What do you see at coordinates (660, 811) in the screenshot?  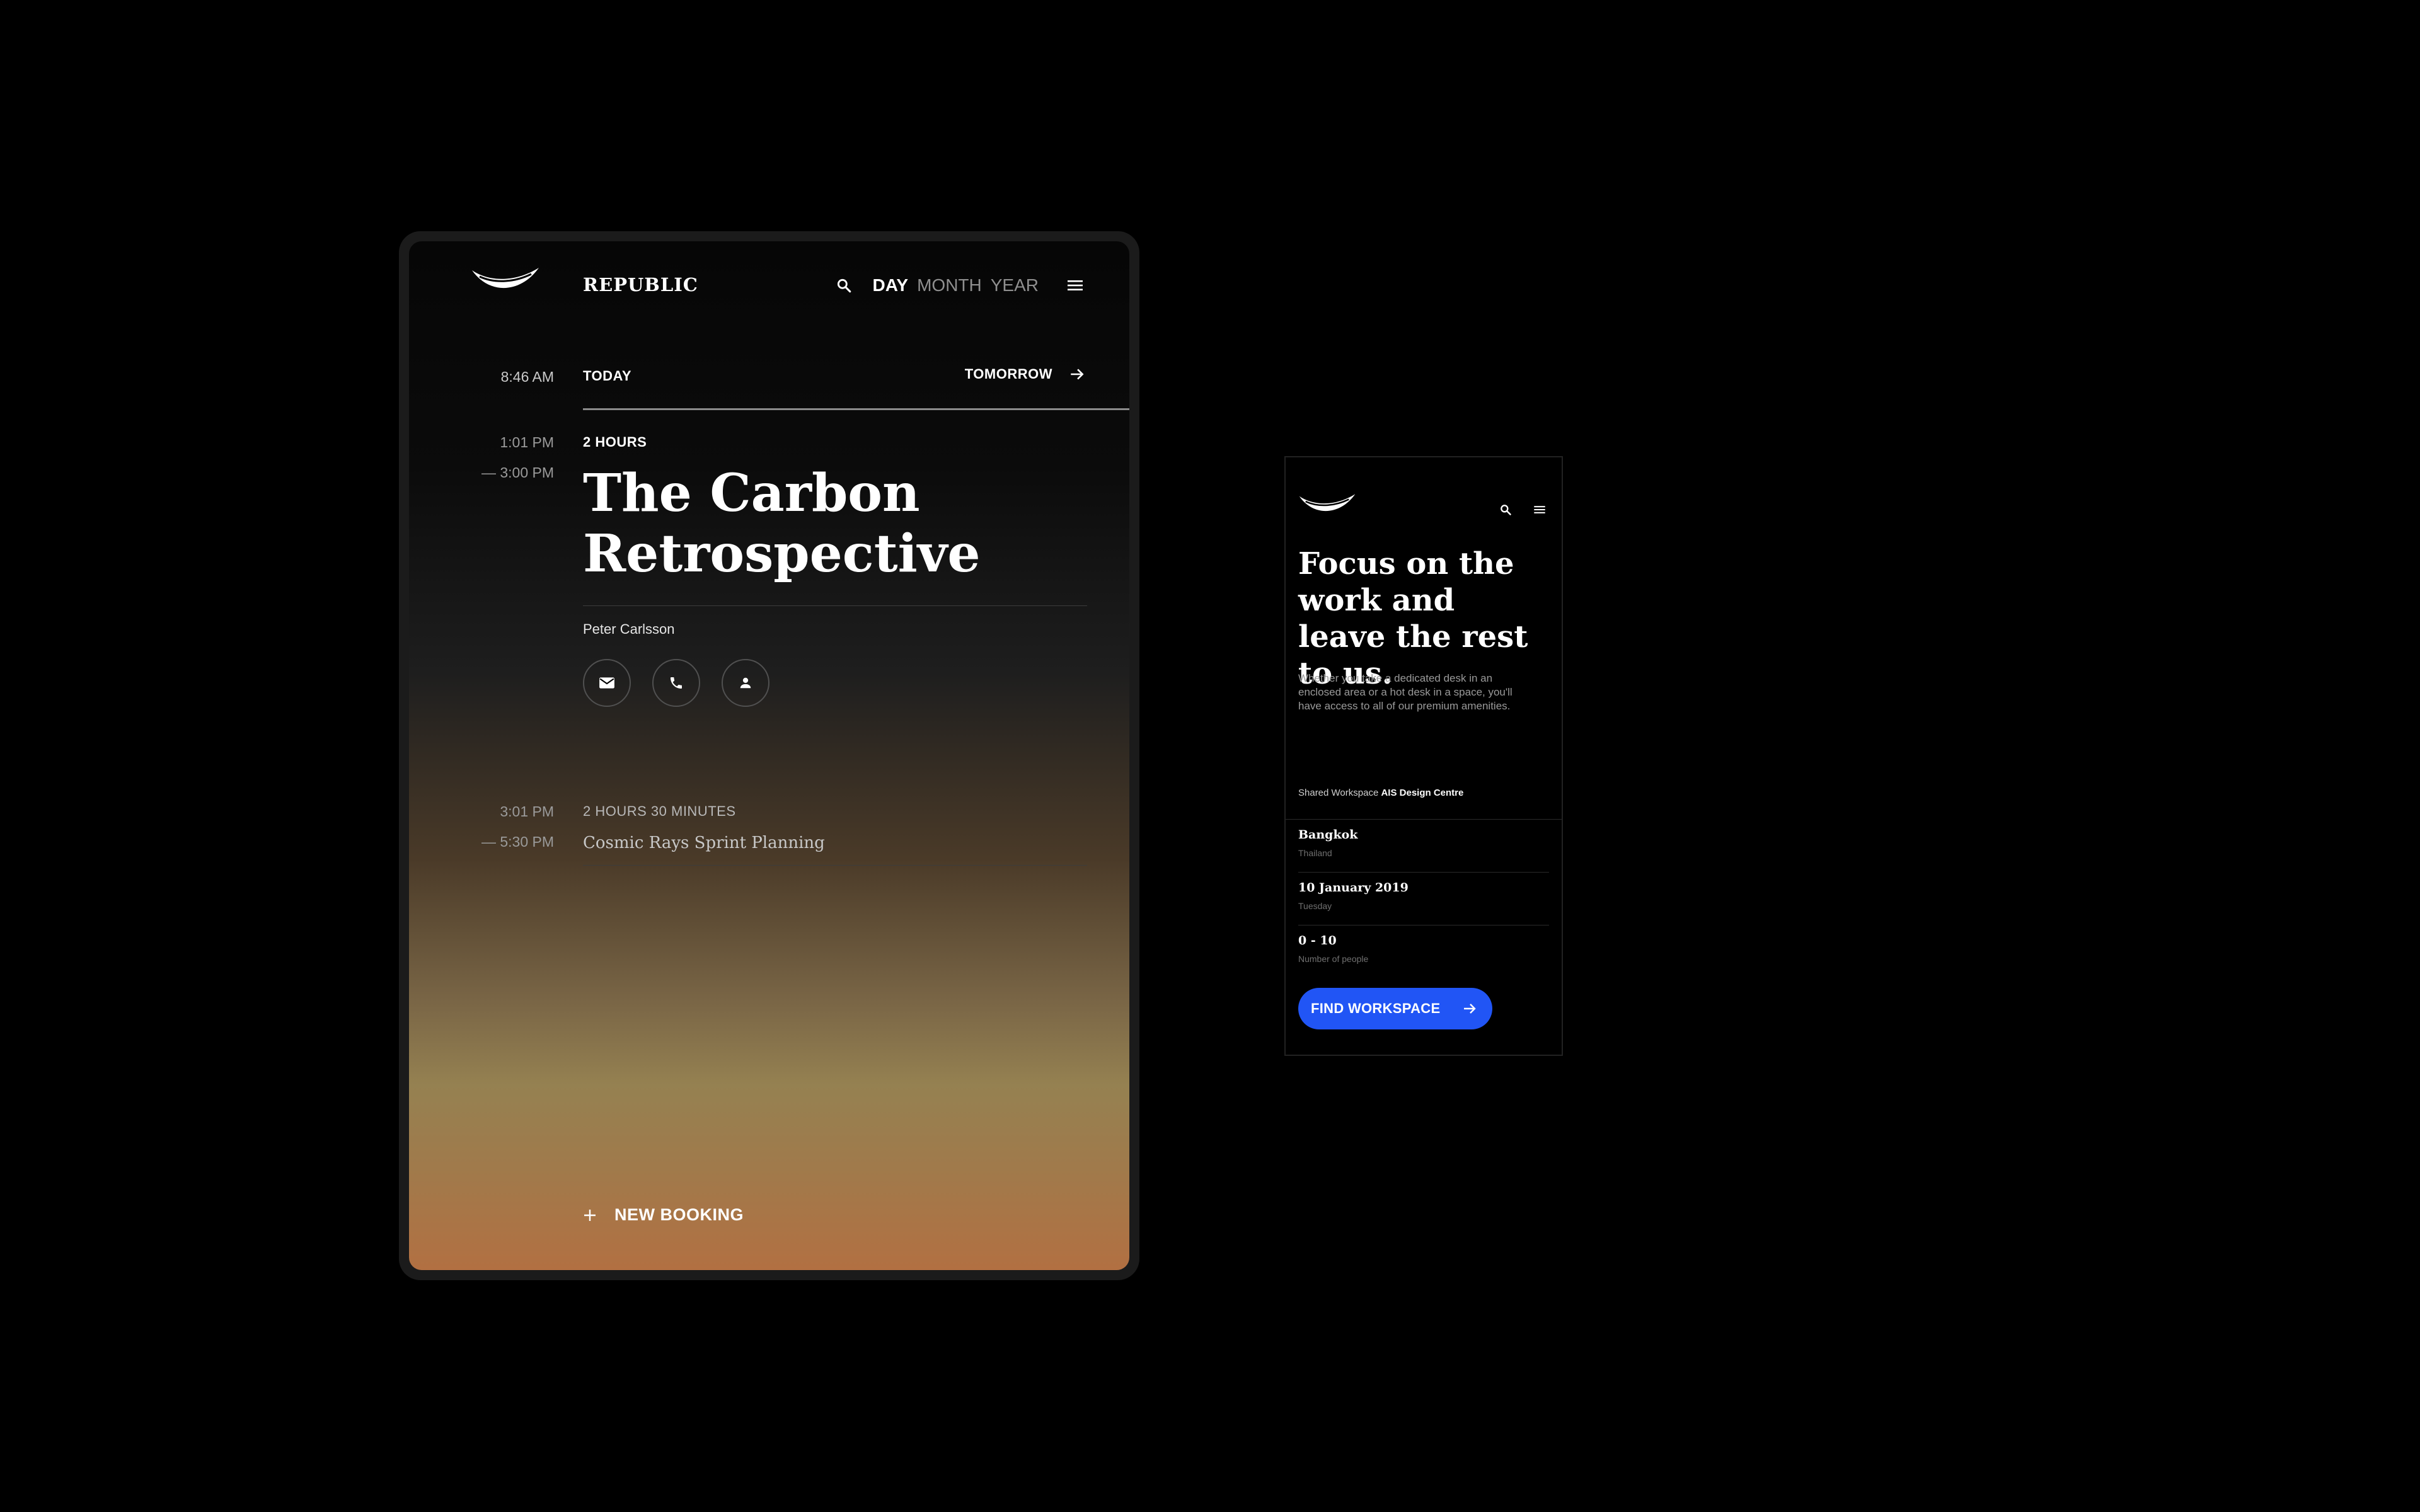 I see `event-duration: 2 HOURS 30 MINUTES` at bounding box center [660, 811].